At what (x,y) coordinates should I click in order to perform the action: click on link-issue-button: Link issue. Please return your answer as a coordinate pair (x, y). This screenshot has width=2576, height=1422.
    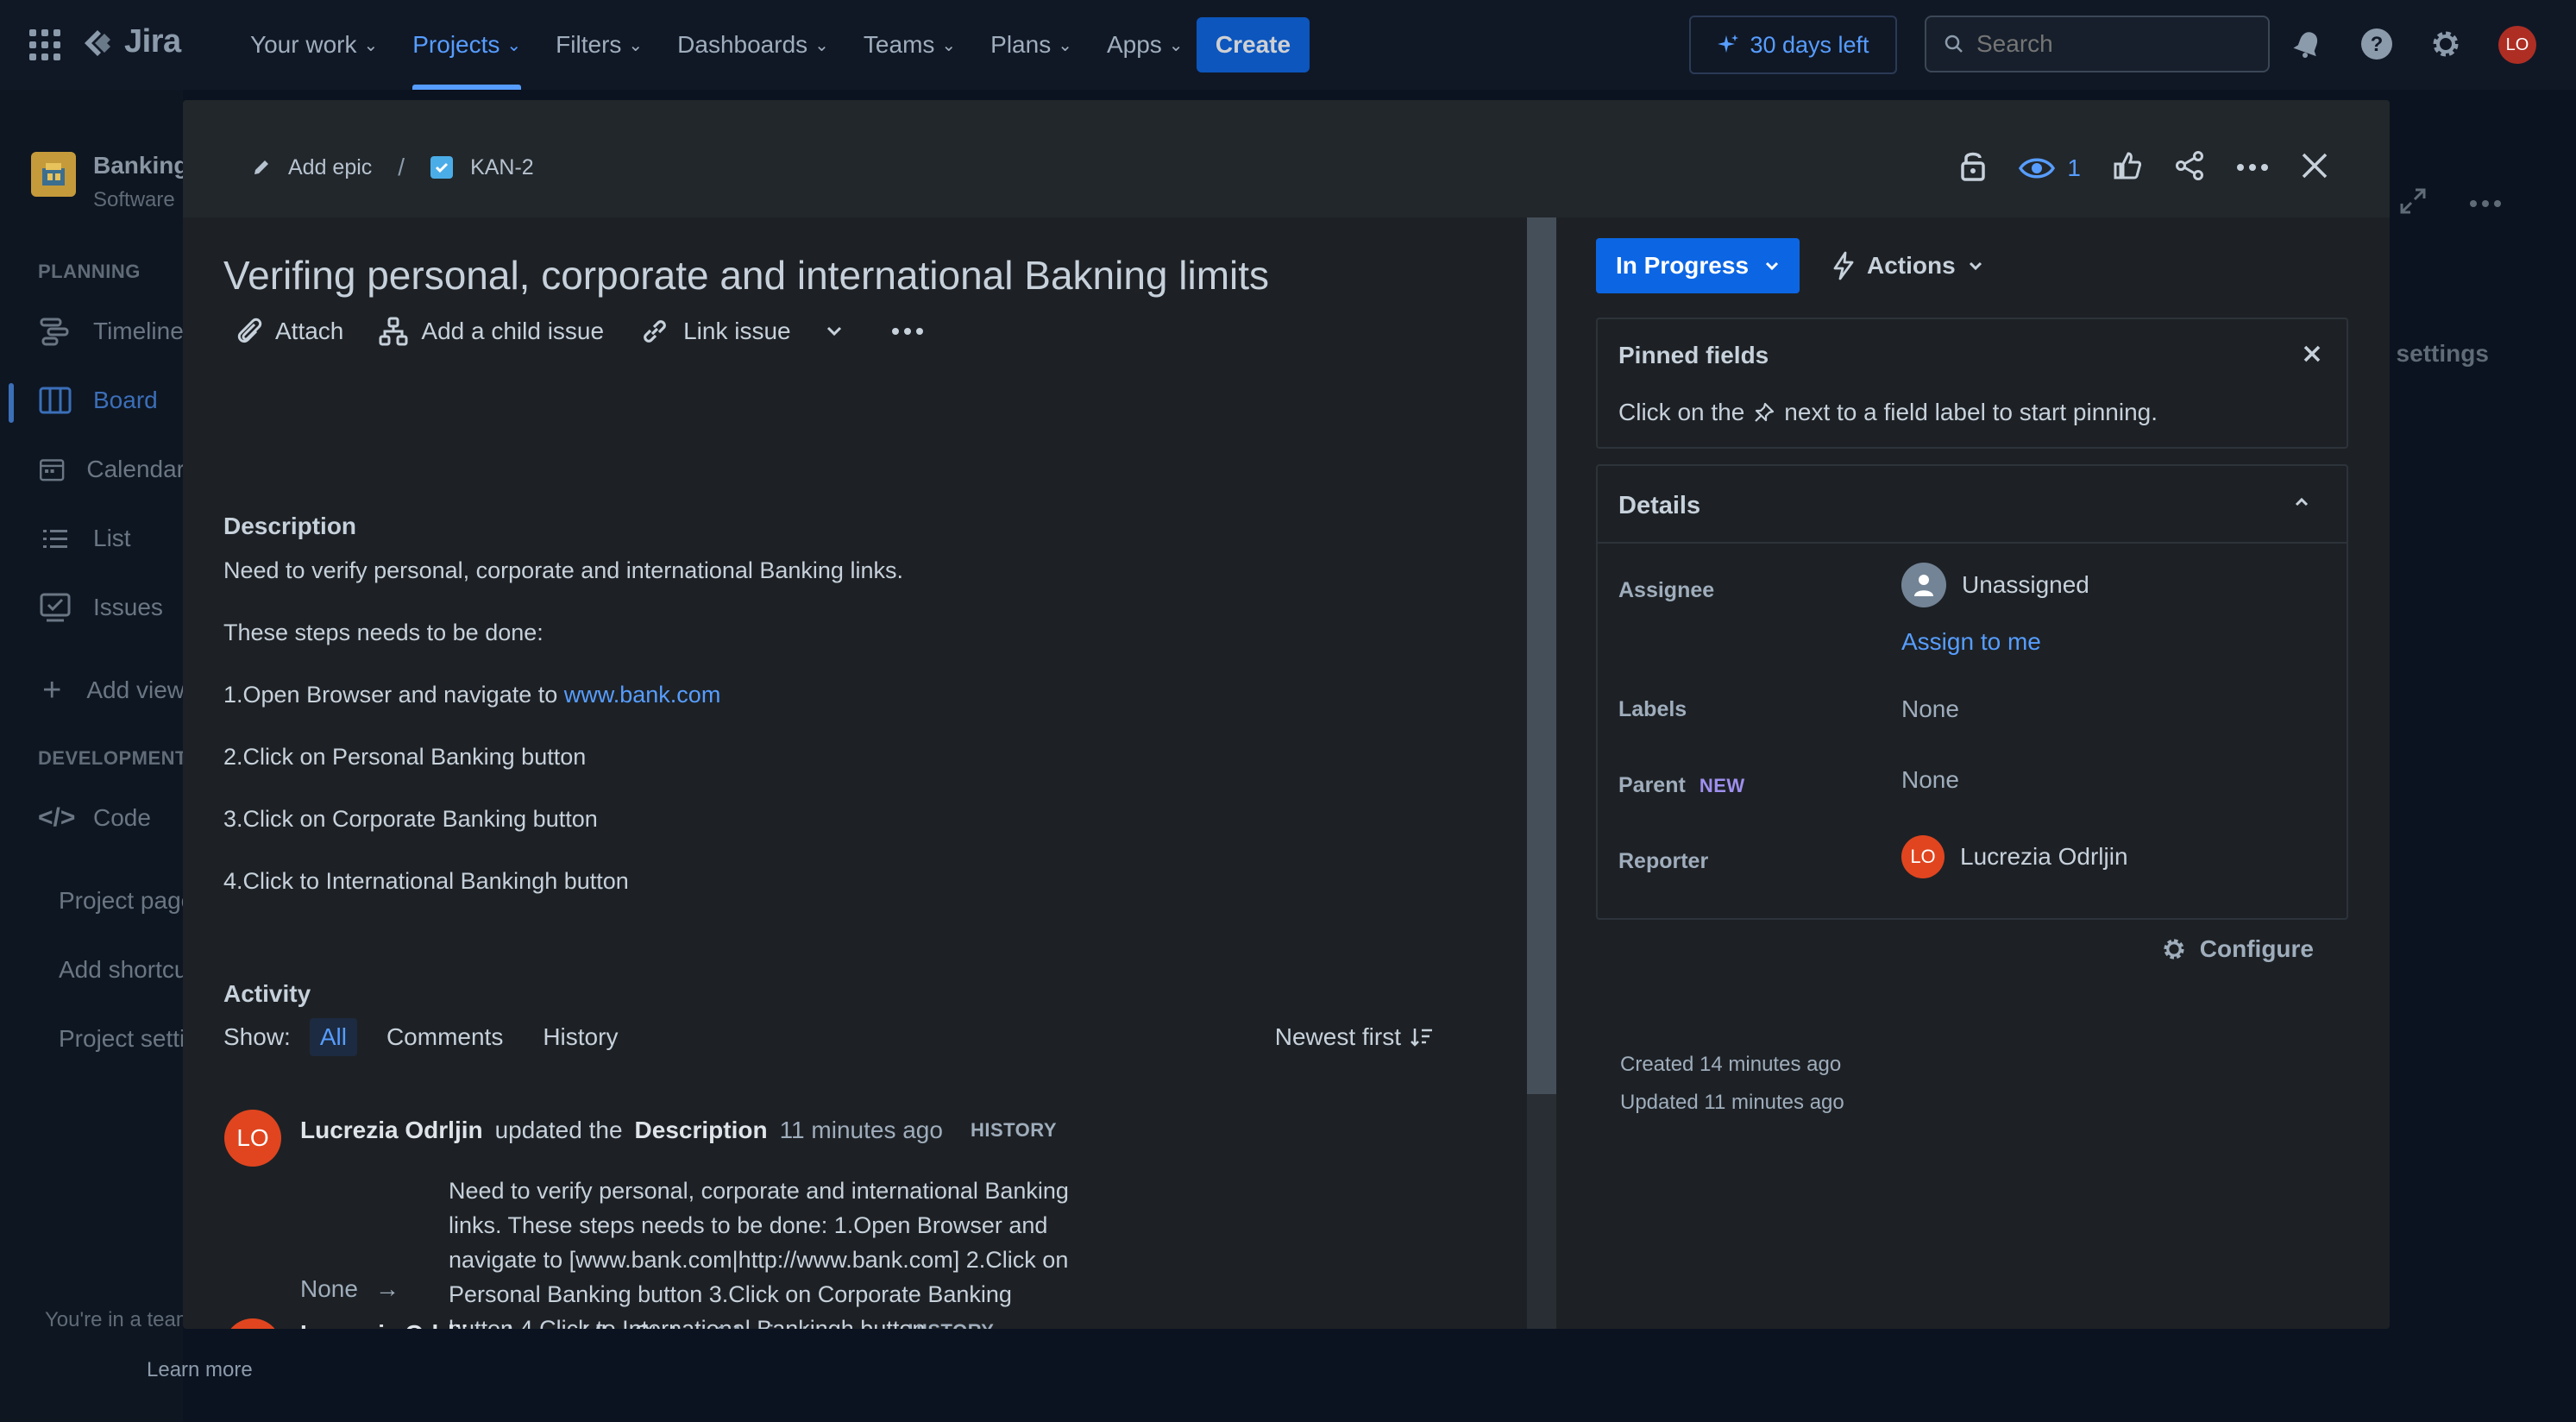
    Looking at the image, I should click on (714, 331).